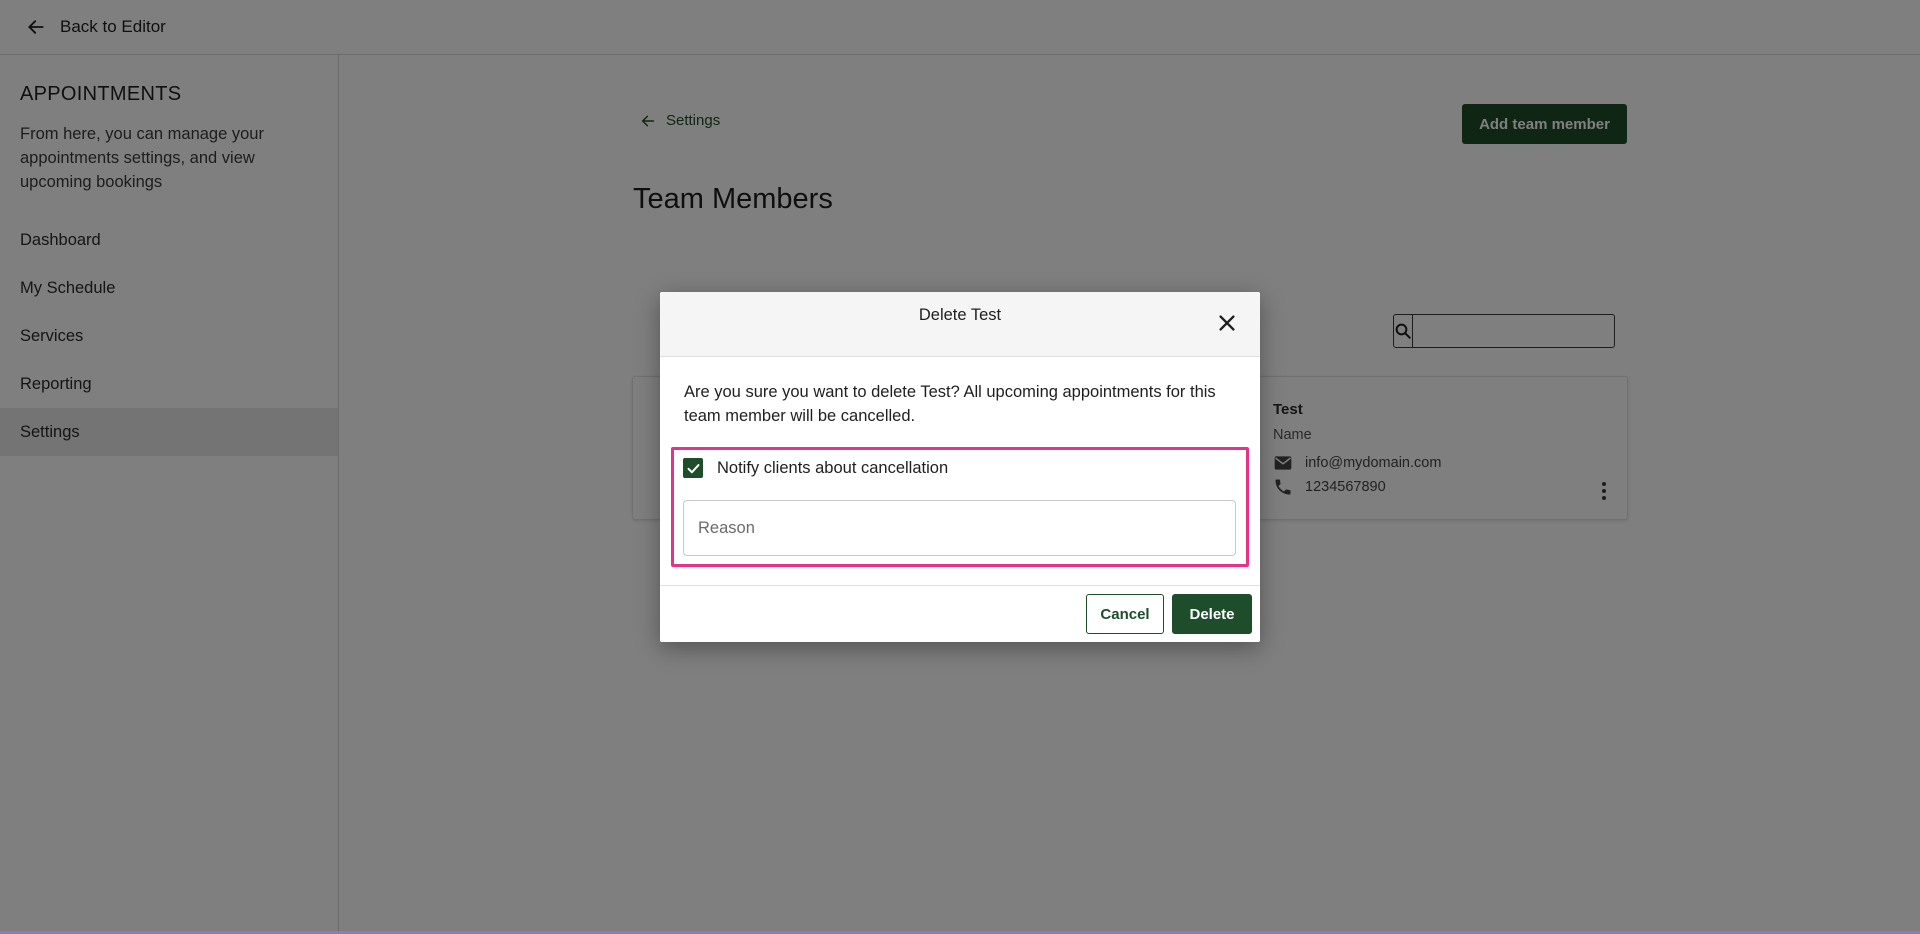 This screenshot has height=934, width=1920. What do you see at coordinates (960, 613) in the screenshot?
I see `dialog-footer: Cancel Delete` at bounding box center [960, 613].